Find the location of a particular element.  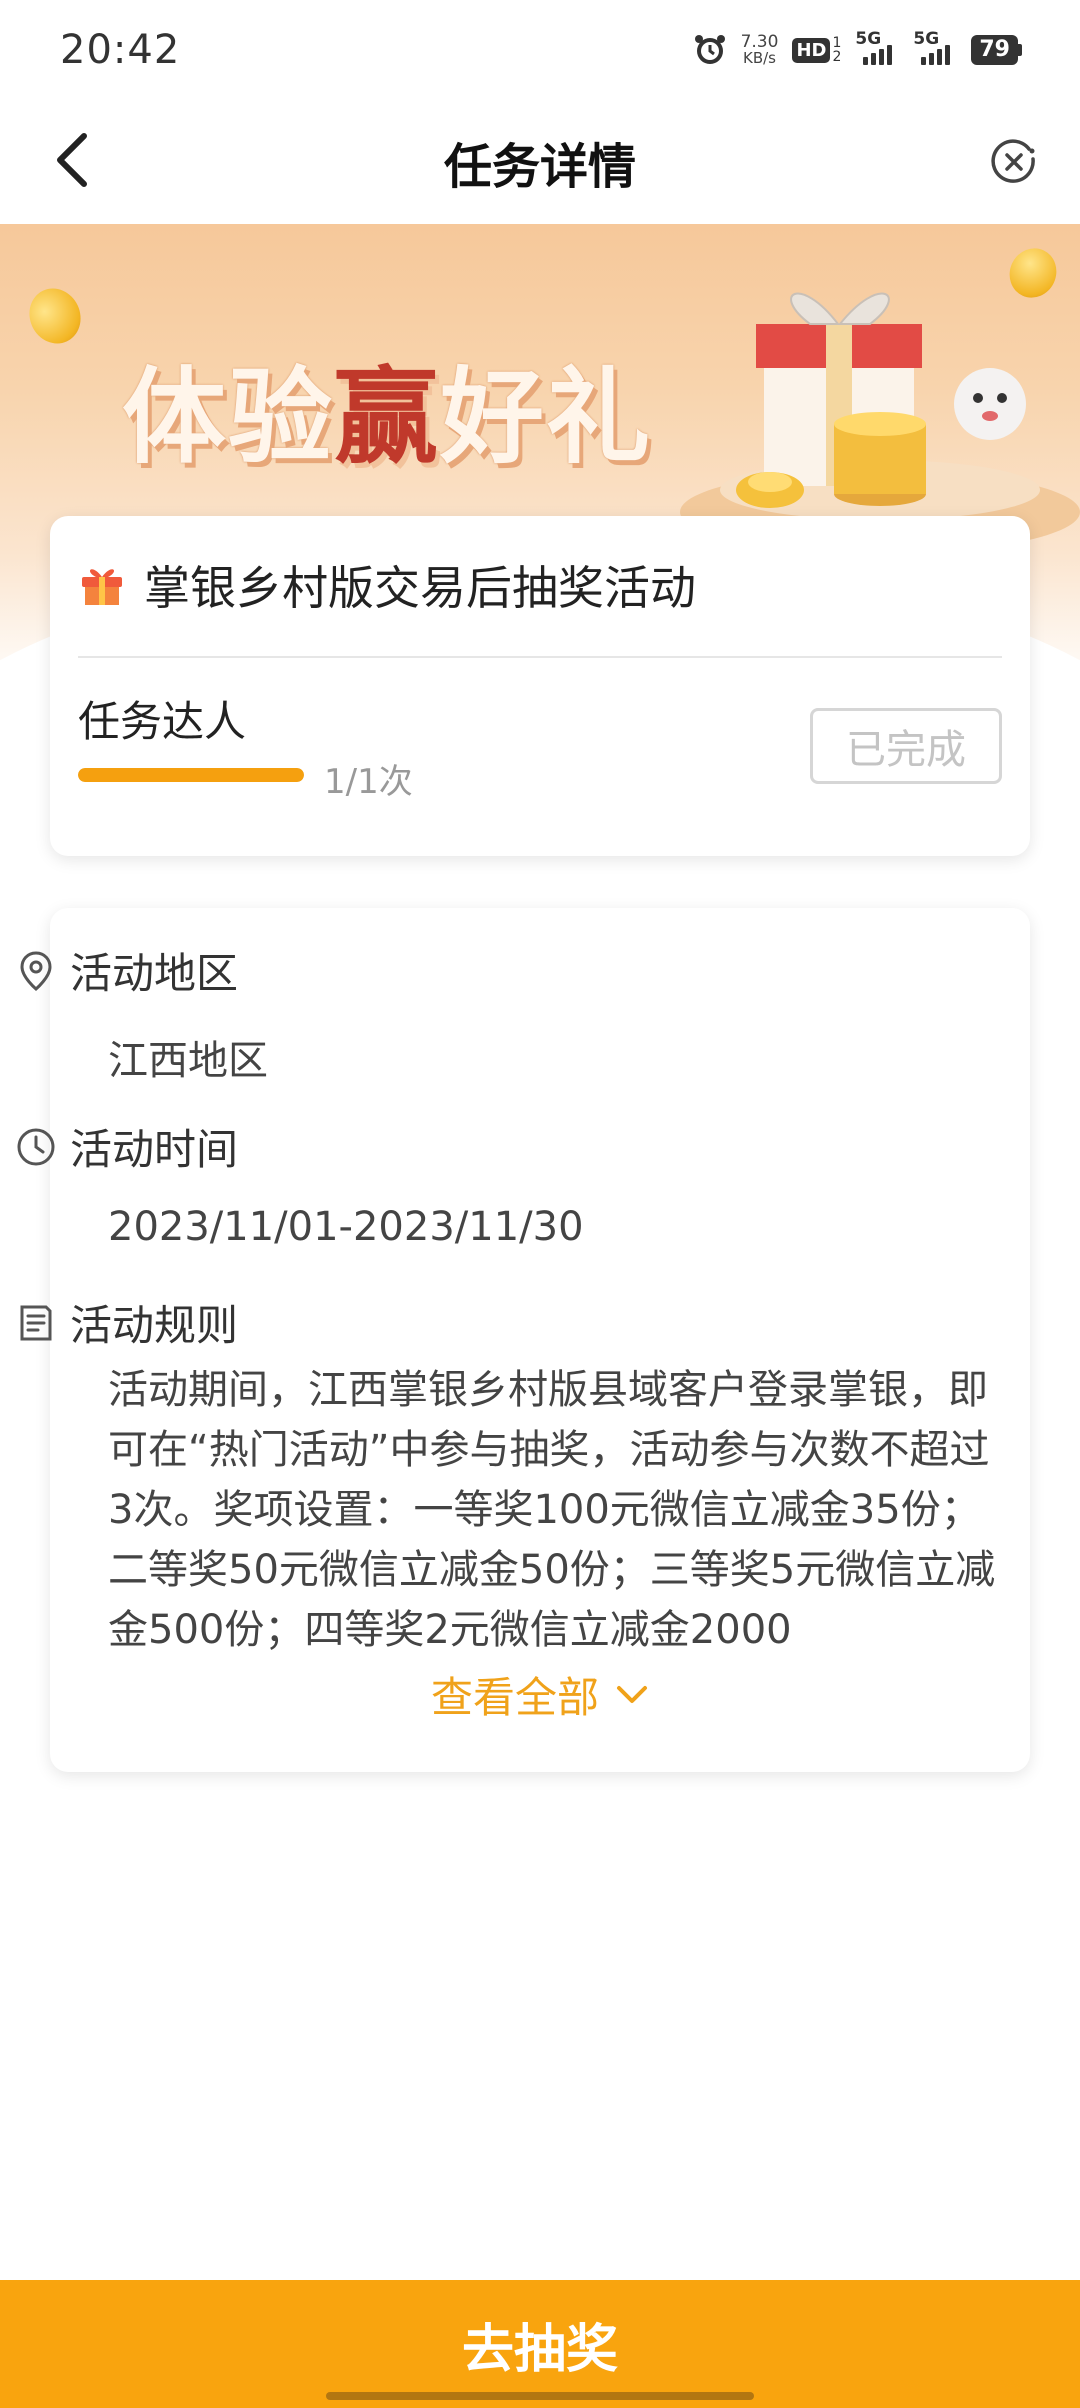

task-progress-bar is located at coordinates (191, 775).